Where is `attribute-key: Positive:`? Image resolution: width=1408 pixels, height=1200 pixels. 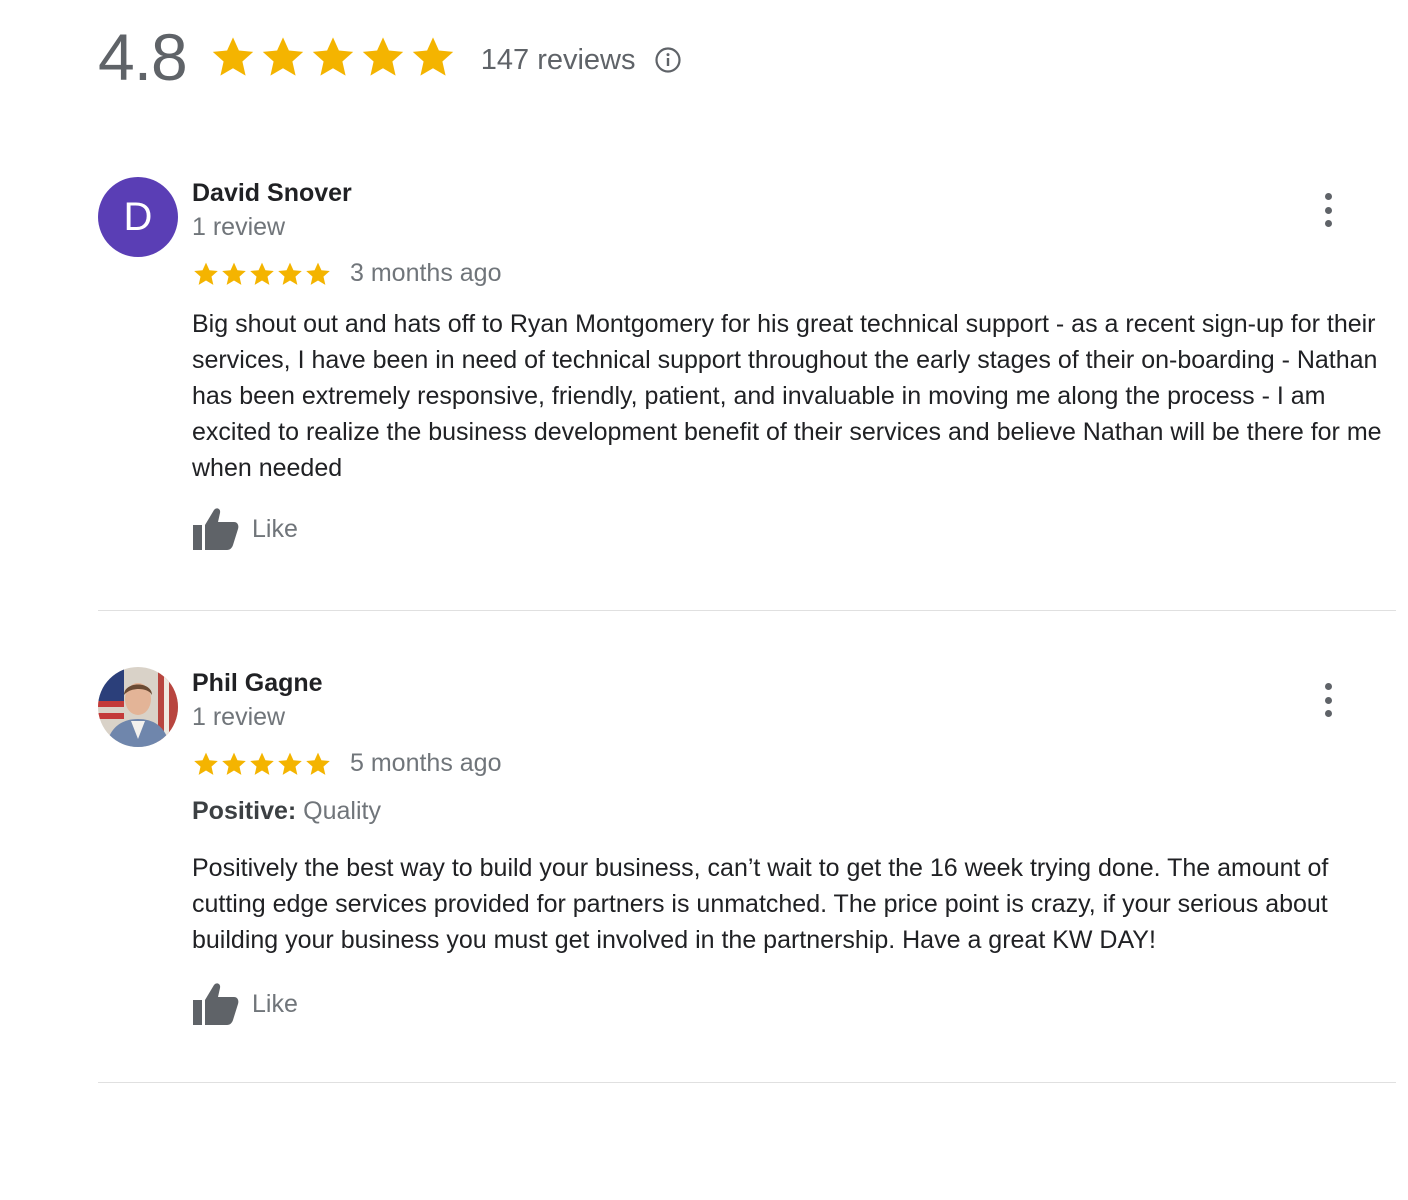
attribute-key: Positive: is located at coordinates (244, 811).